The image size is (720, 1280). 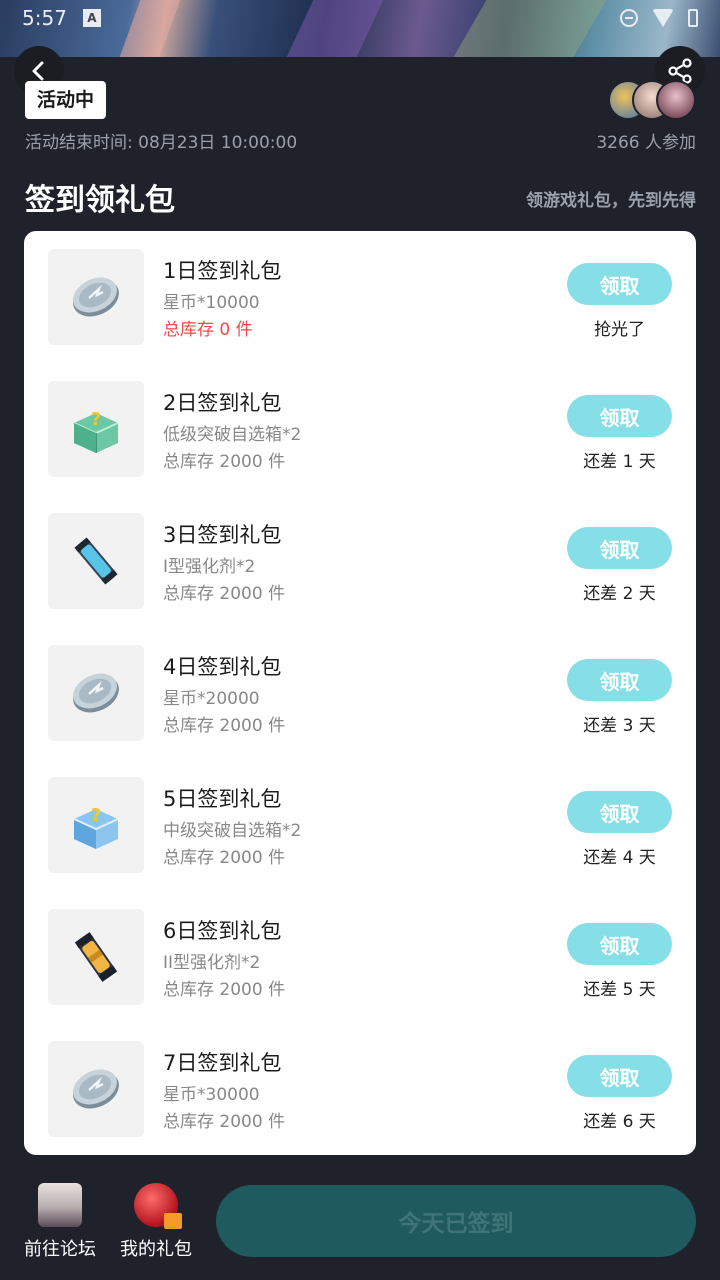 What do you see at coordinates (222, 799) in the screenshot?
I see `gift-title: 5日签到礼包` at bounding box center [222, 799].